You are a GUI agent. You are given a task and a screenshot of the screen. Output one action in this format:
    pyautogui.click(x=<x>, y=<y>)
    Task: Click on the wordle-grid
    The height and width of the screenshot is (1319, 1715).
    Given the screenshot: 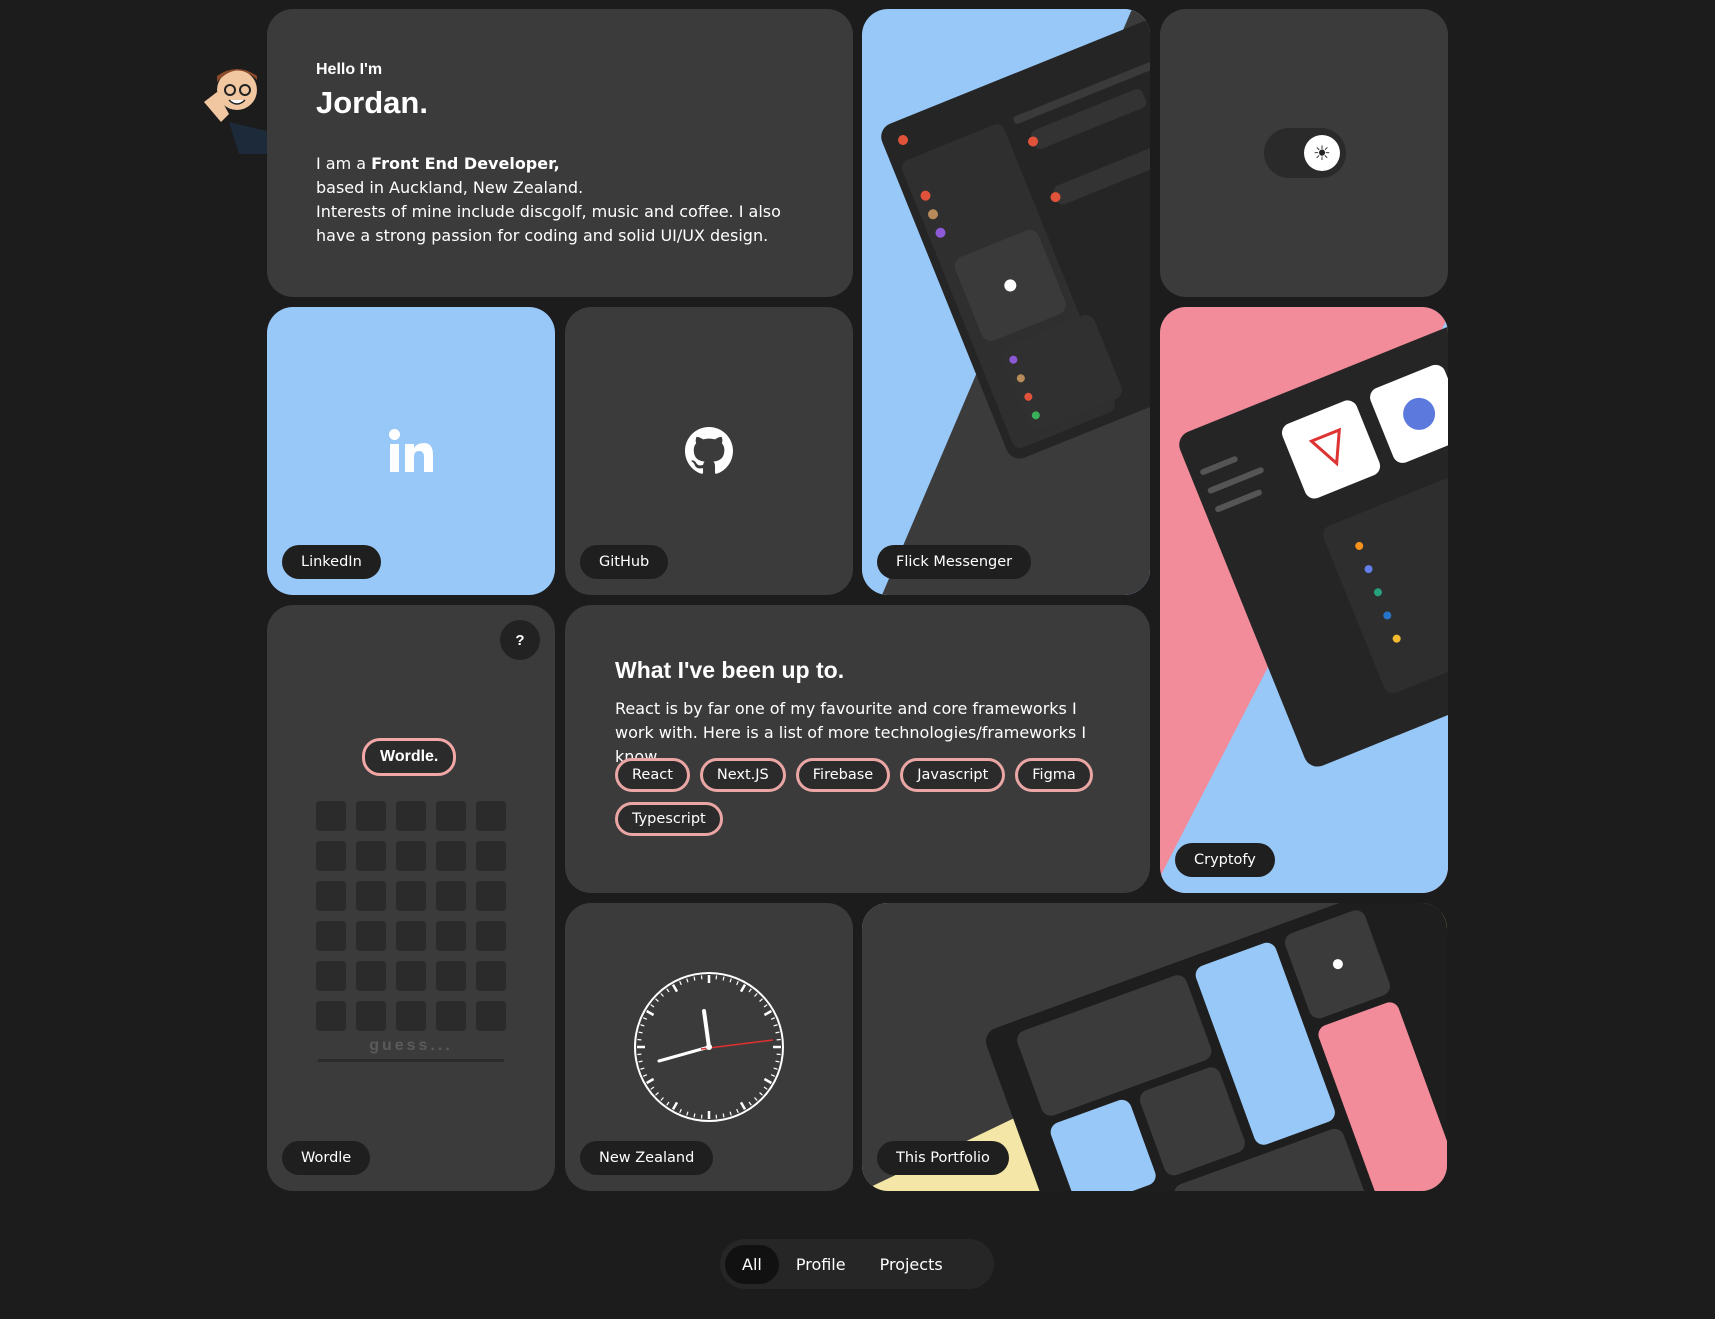 What is the action you would take?
    pyautogui.click(x=411, y=916)
    